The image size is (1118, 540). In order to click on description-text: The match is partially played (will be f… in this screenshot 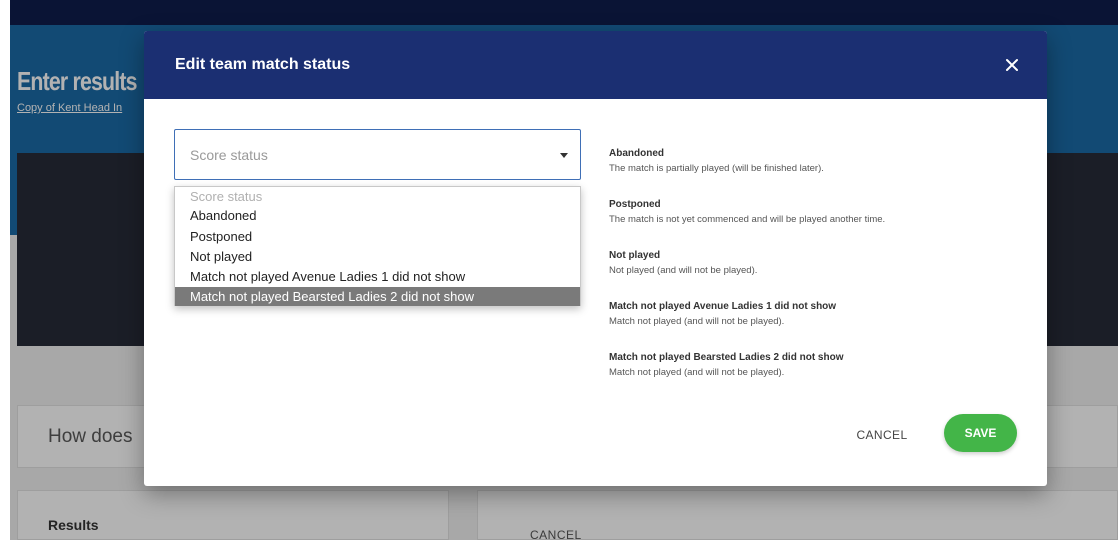, I will do `click(716, 168)`.